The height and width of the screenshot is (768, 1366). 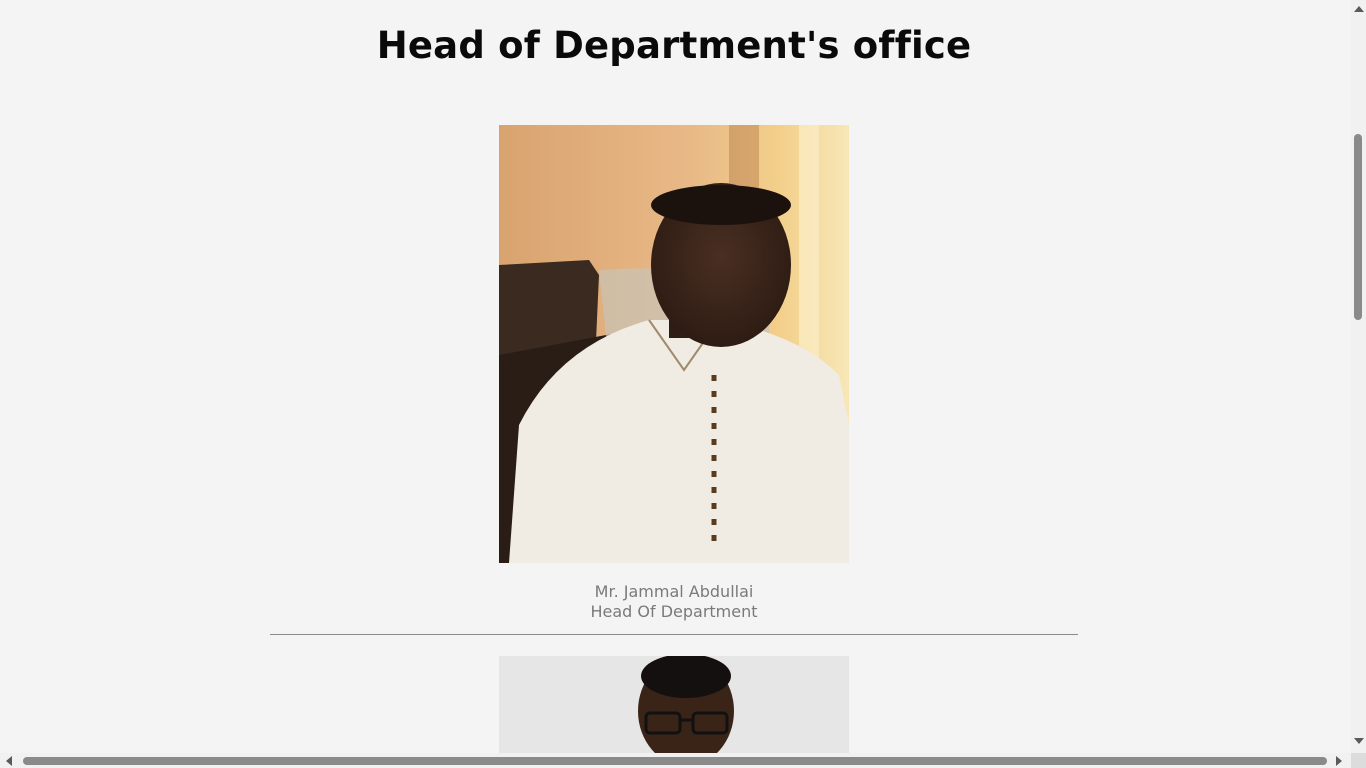 I want to click on staff-role: Head Of Department, so click(x=674, y=611).